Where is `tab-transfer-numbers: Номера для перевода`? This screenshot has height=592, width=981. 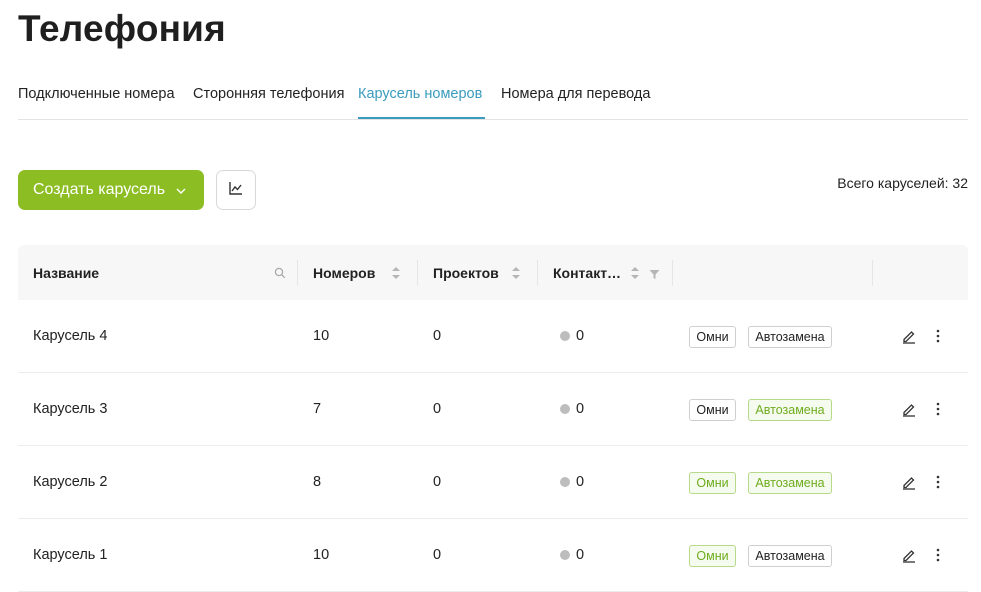
tab-transfer-numbers: Номера для перевода is located at coordinates (575, 94).